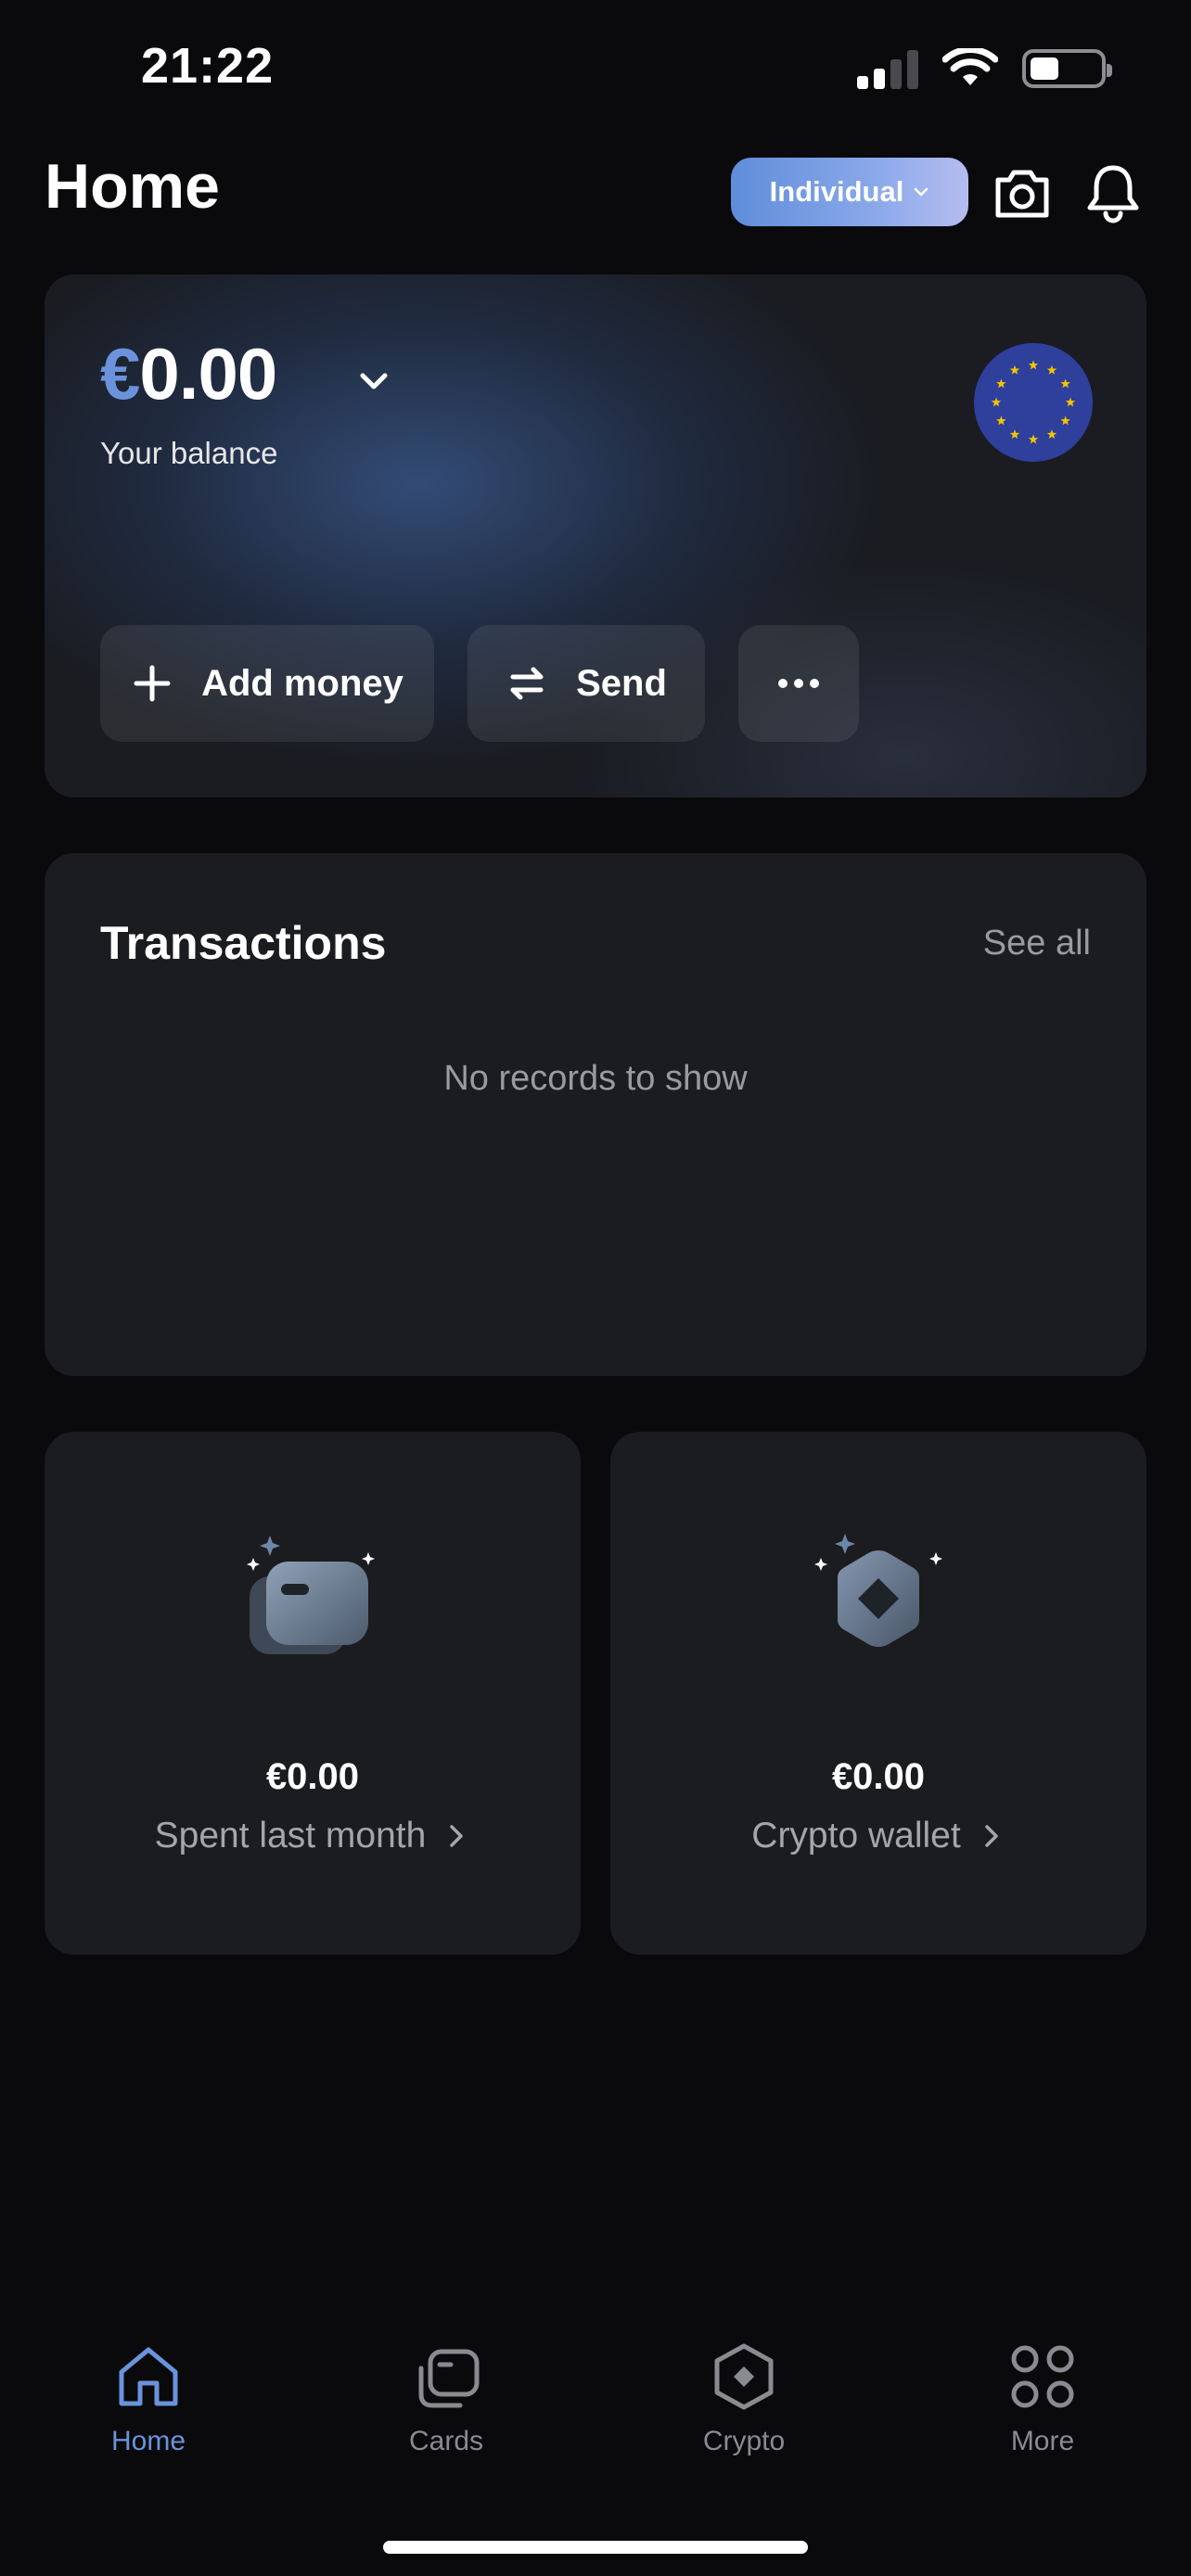  I want to click on camera-icon, so click(1022, 192).